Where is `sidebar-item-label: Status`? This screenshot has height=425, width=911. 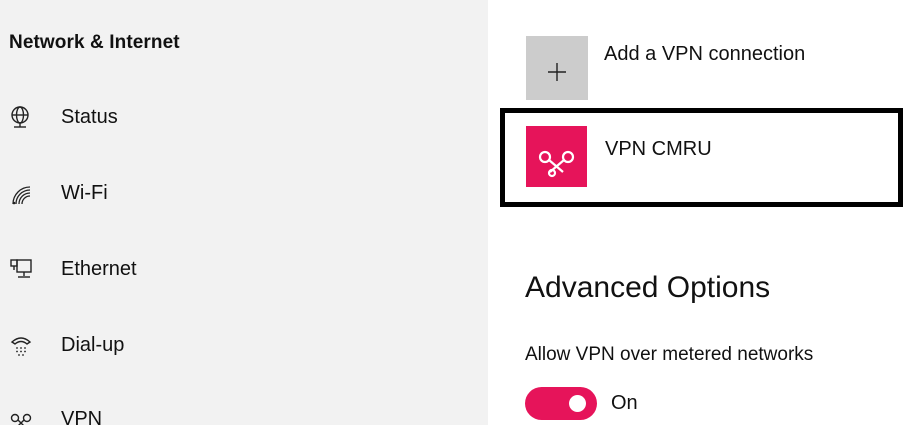
sidebar-item-label: Status is located at coordinates (89, 117).